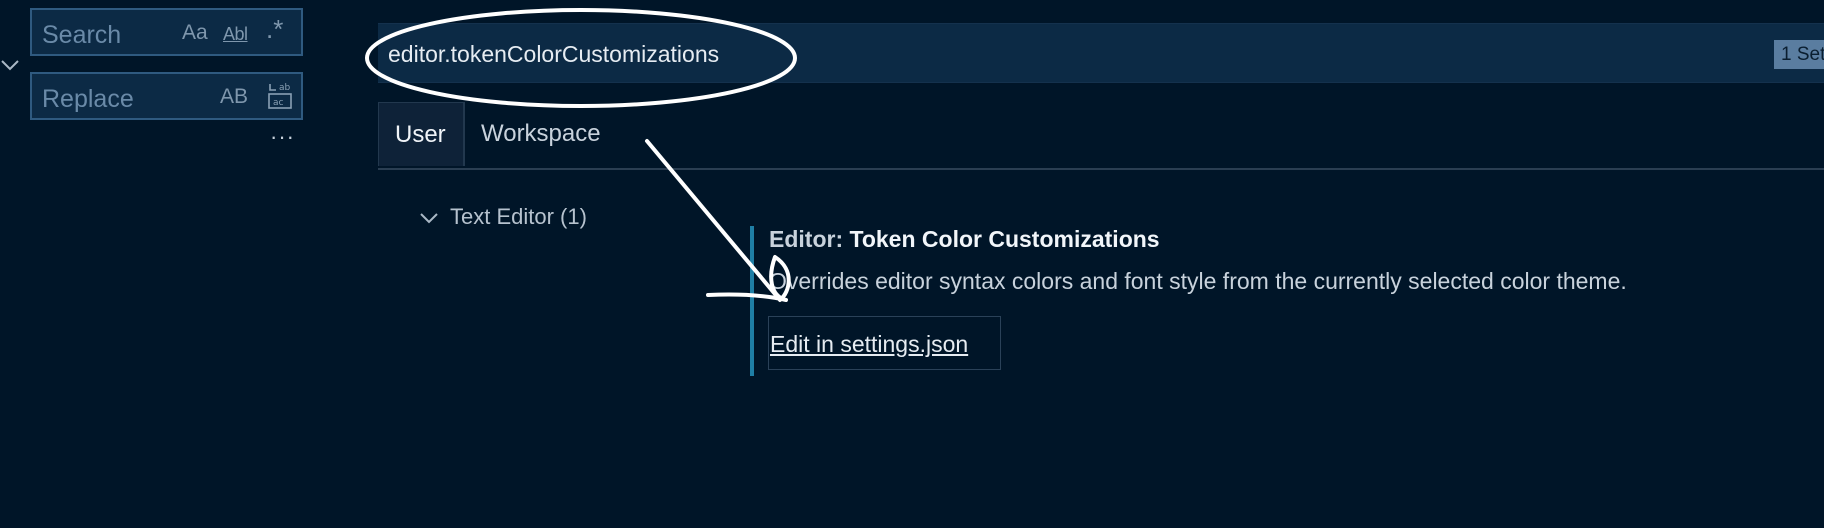 This screenshot has width=1824, height=528. What do you see at coordinates (235, 34) in the screenshot?
I see `whole-word-toggle: Abl` at bounding box center [235, 34].